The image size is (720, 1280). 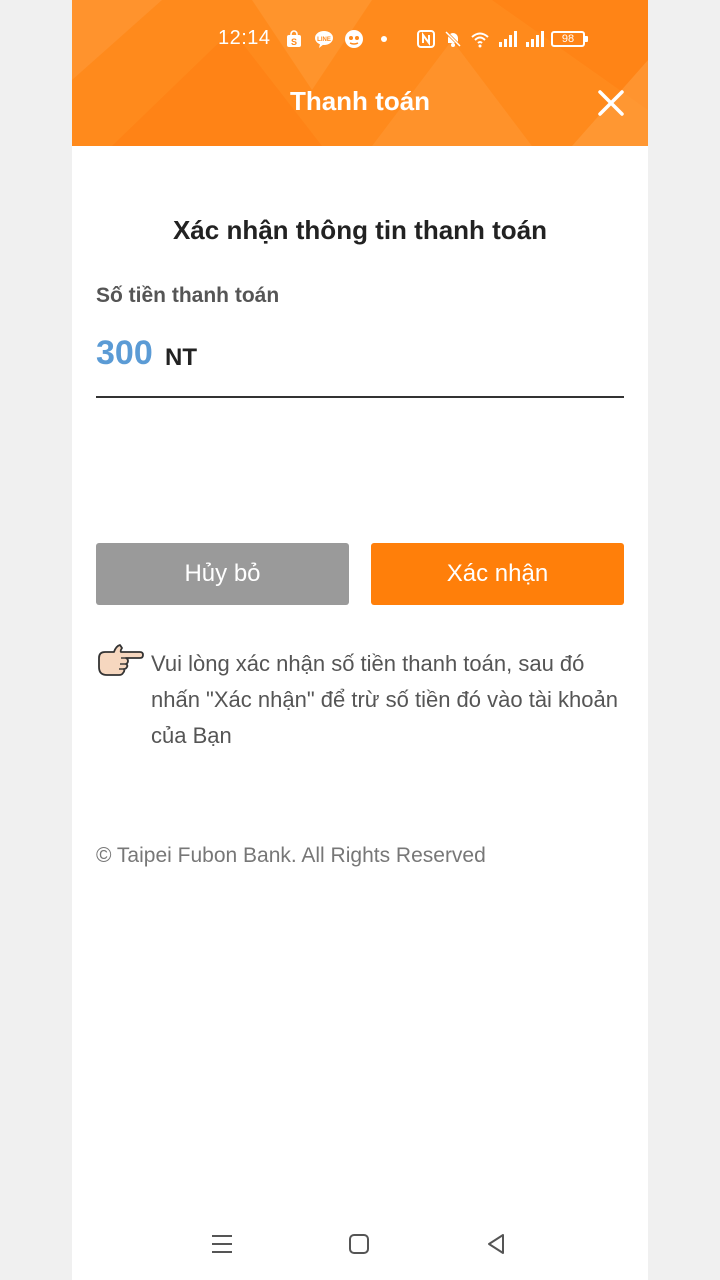 What do you see at coordinates (360, 101) in the screenshot?
I see `page-title: Thanh toán` at bounding box center [360, 101].